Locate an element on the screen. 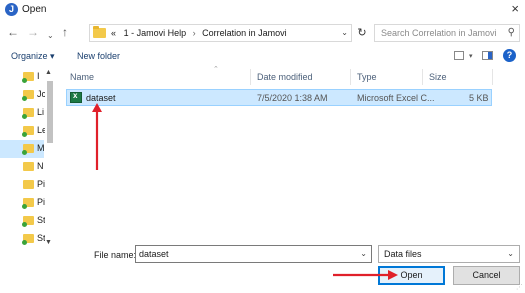  annotation-arrow-up is located at coordinates (97, 136).